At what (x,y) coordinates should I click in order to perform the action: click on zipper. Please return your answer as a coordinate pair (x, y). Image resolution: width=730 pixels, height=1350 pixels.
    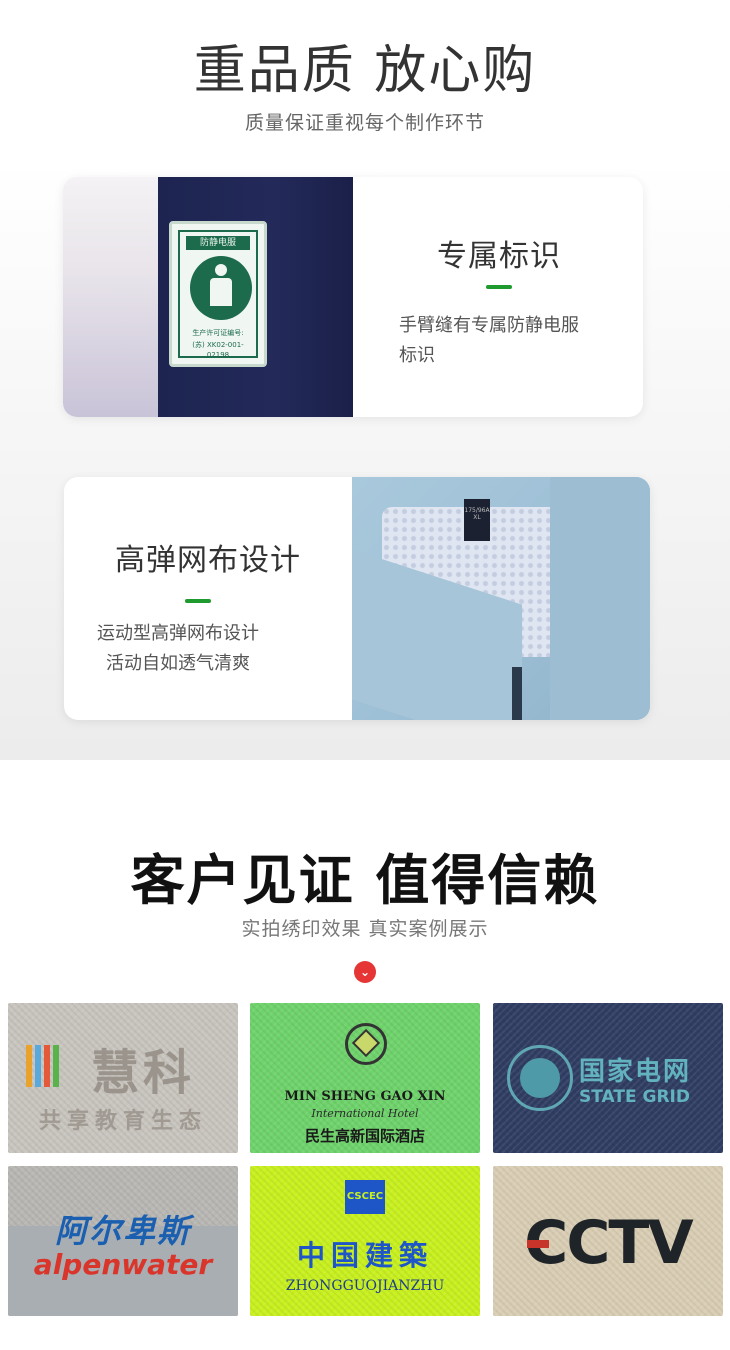
    Looking at the image, I should click on (517, 693).